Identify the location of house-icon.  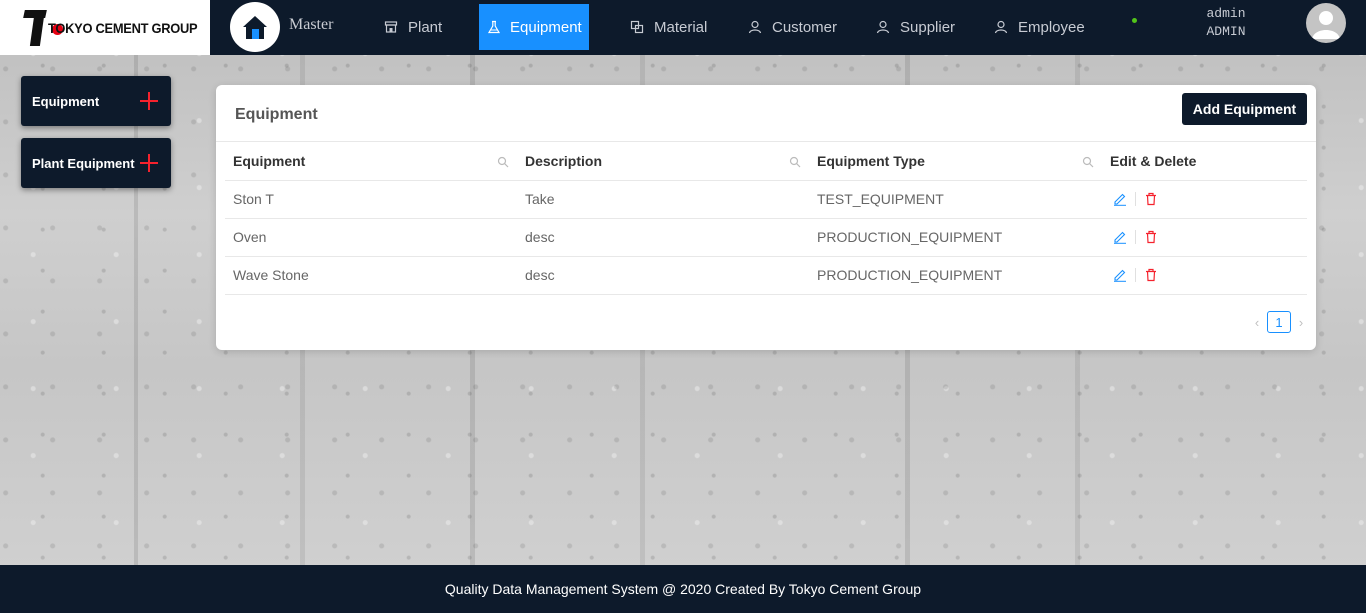
(255, 27).